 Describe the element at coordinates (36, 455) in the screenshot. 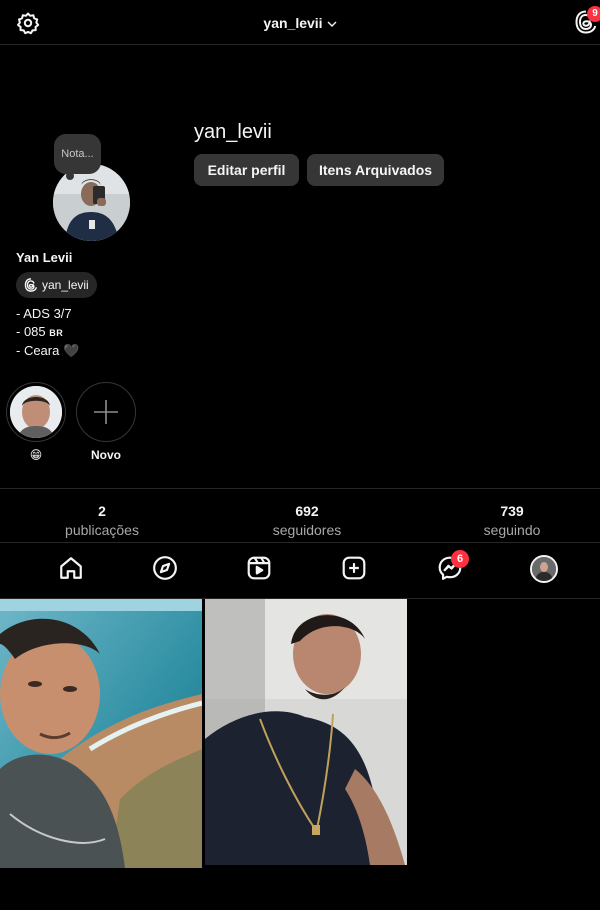

I see `highlight-label: 😁` at that location.